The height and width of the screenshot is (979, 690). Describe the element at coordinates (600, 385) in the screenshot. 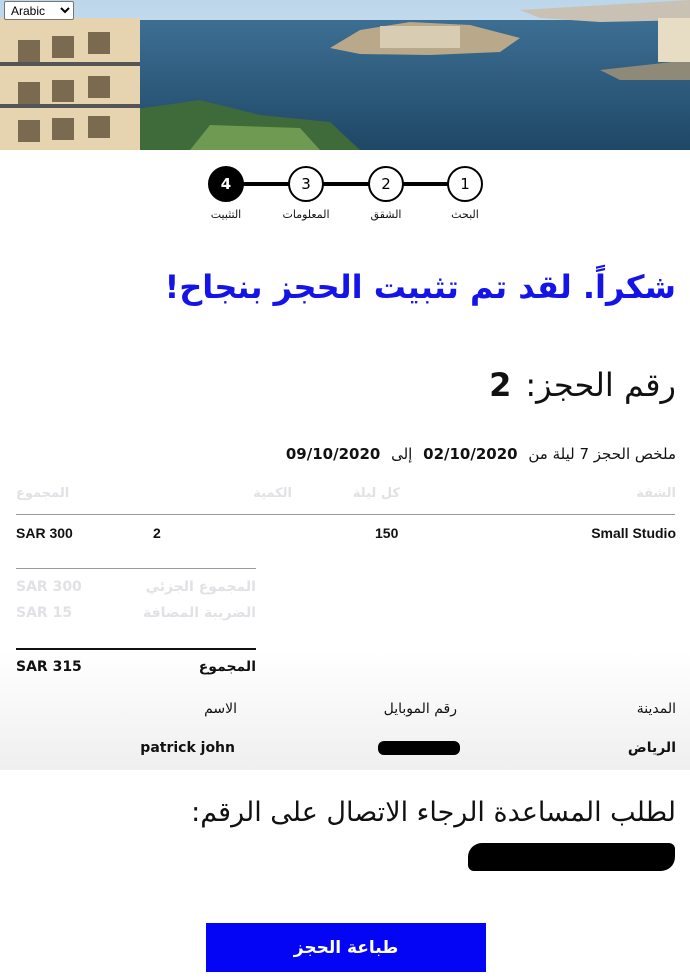

I see `booking-number-label: رقم الحجز:` at that location.